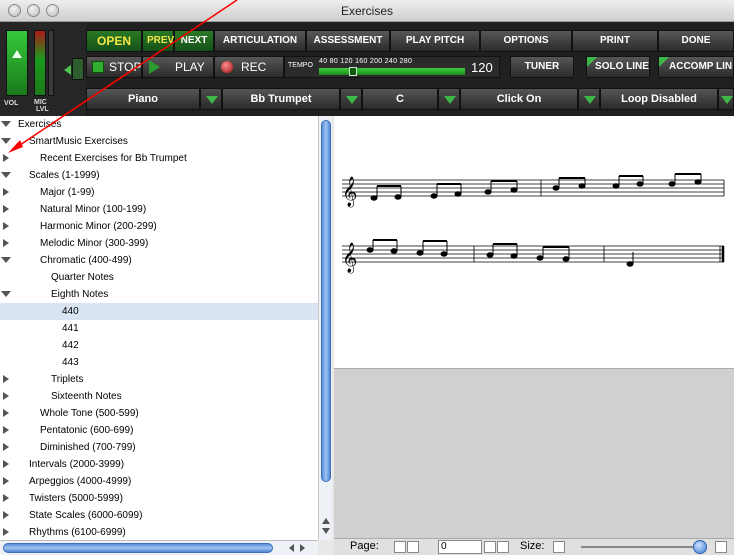 The width and height of the screenshot is (734, 555). Describe the element at coordinates (326, 301) in the screenshot. I see `tree-vertical-scroll-thumb` at that location.